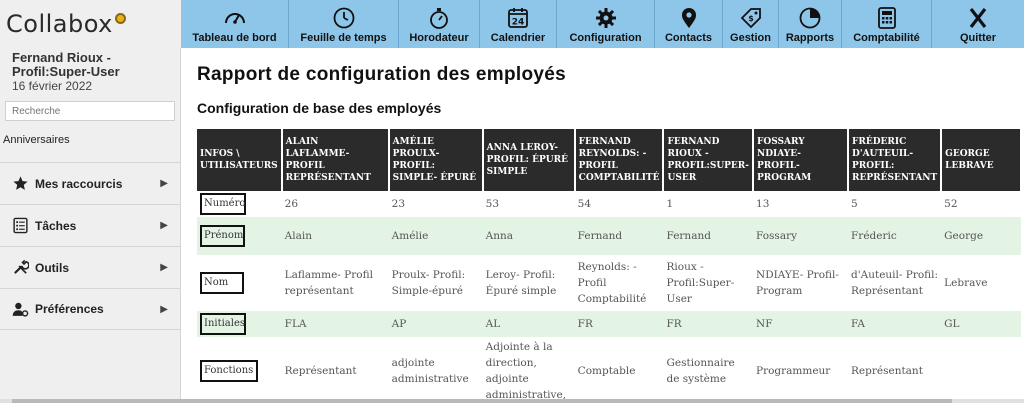 This screenshot has width=1024, height=403. Describe the element at coordinates (430, 371) in the screenshot. I see `table-cell: adjointe administrative` at that location.